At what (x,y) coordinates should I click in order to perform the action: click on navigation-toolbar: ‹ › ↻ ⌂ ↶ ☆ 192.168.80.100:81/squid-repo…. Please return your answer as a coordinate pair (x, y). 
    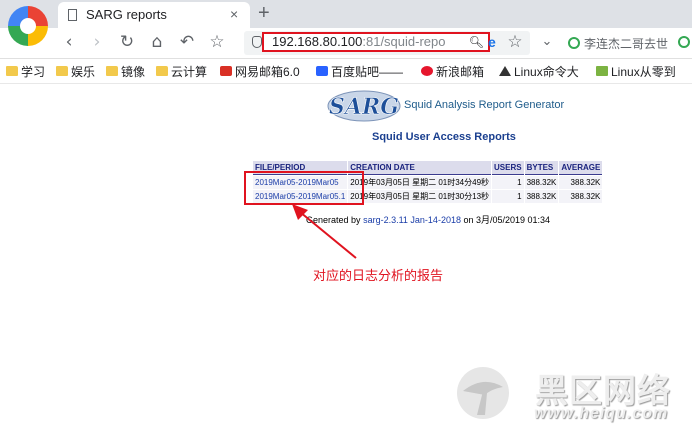
    Looking at the image, I should click on (346, 43).